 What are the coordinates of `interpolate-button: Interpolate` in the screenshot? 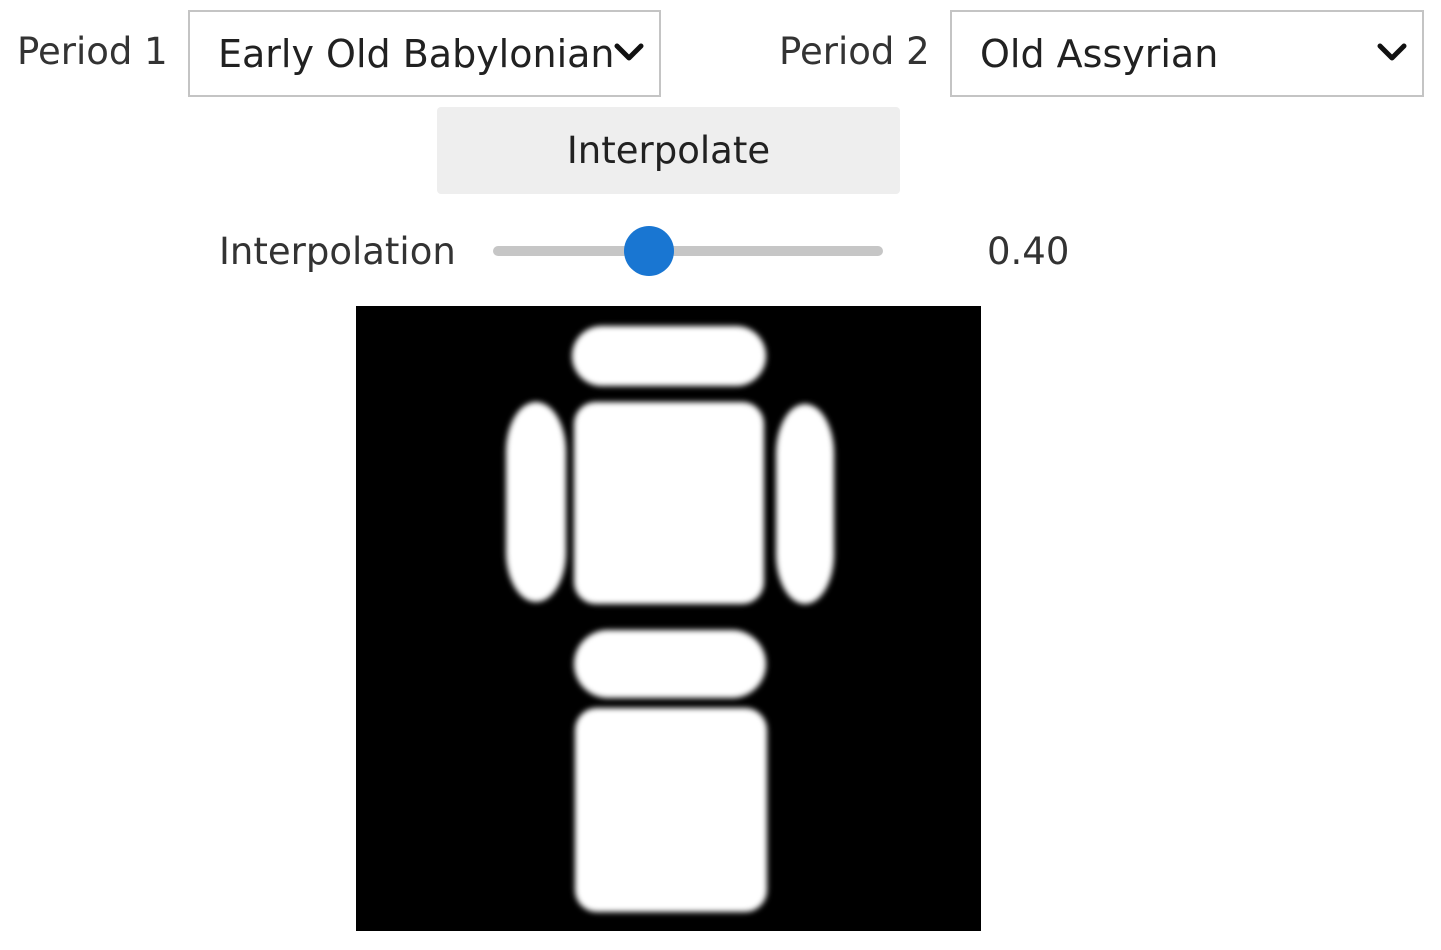 It's located at (668, 150).